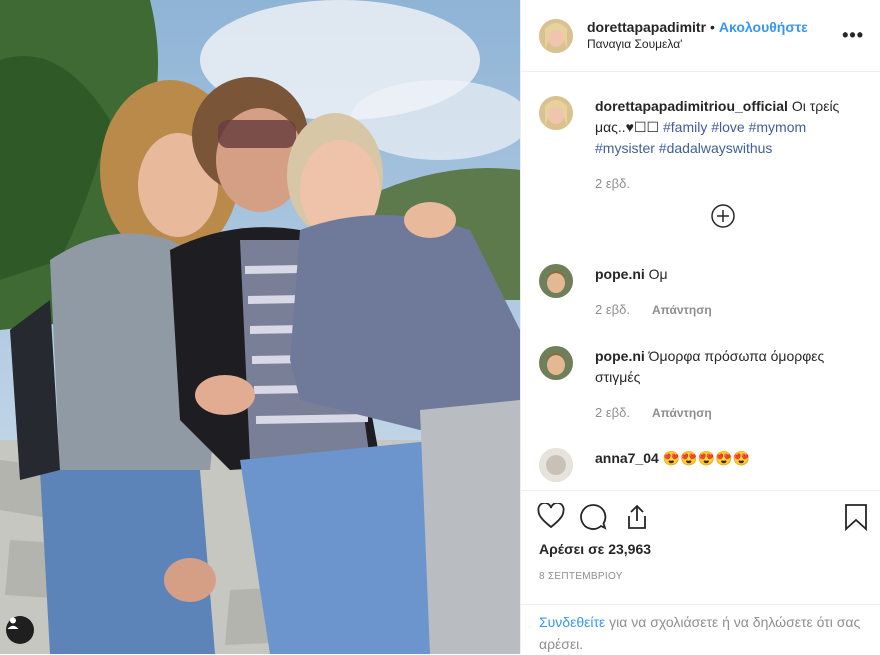  I want to click on bookmark-icon, so click(856, 518).